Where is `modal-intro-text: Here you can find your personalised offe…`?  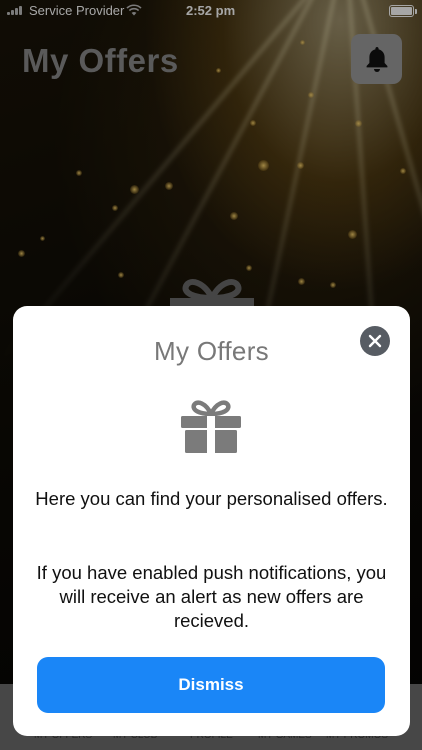 modal-intro-text: Here you can find your personalised offe… is located at coordinates (211, 498).